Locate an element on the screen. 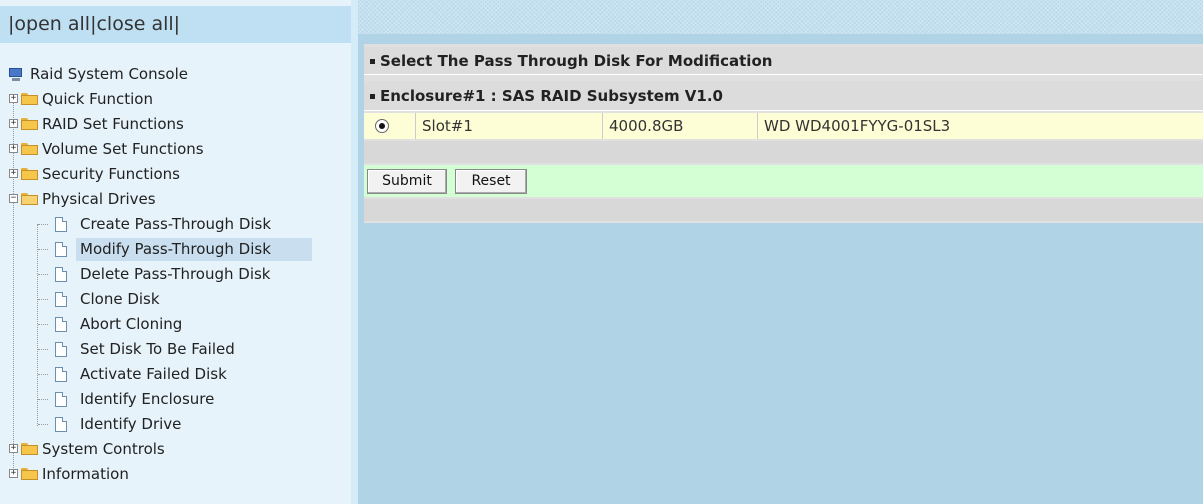 The image size is (1203, 504). tree-item-delete-pass-through-disk: Delete Pass-Through Disk is located at coordinates (175, 274).